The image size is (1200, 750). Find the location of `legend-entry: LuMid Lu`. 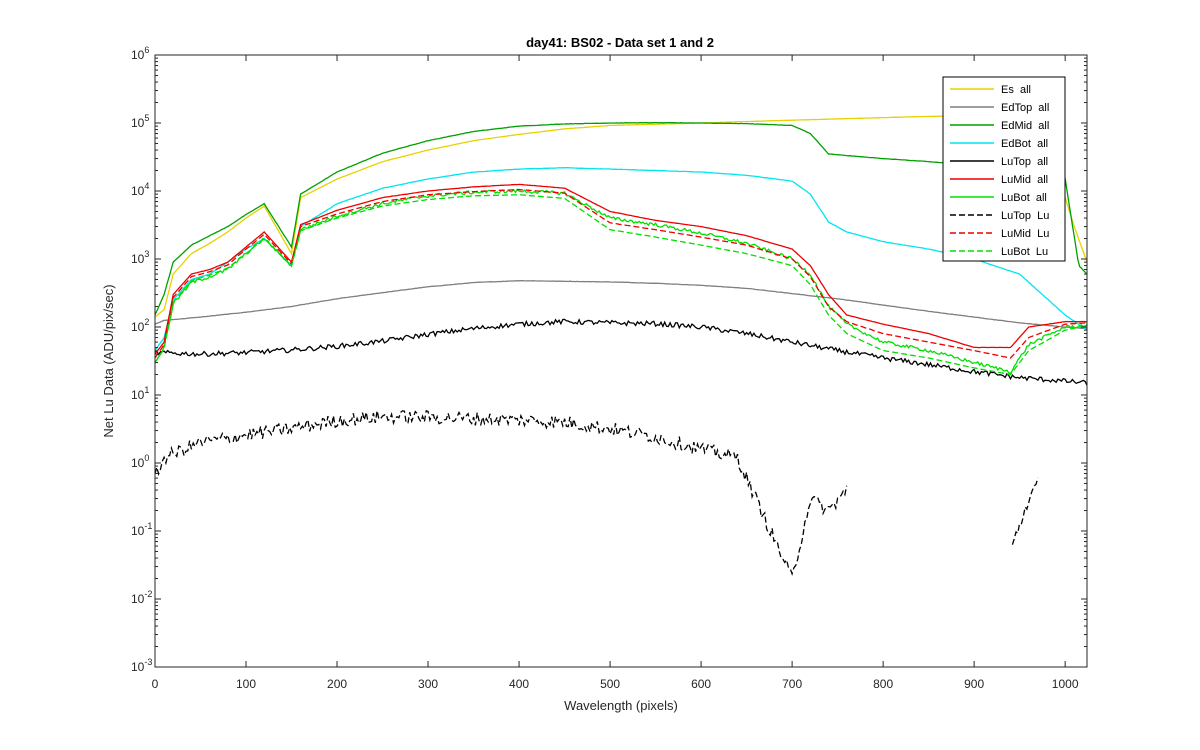

legend-entry: LuMid Lu is located at coordinates (1025, 234).